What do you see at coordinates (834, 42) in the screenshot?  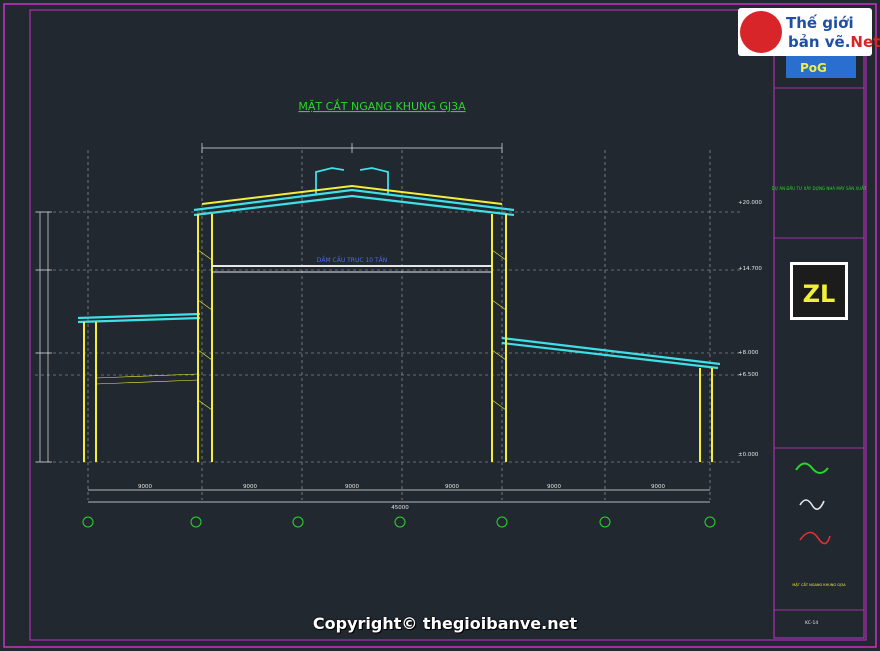 I see `site-name-line2: bản vẽ.Net` at bounding box center [834, 42].